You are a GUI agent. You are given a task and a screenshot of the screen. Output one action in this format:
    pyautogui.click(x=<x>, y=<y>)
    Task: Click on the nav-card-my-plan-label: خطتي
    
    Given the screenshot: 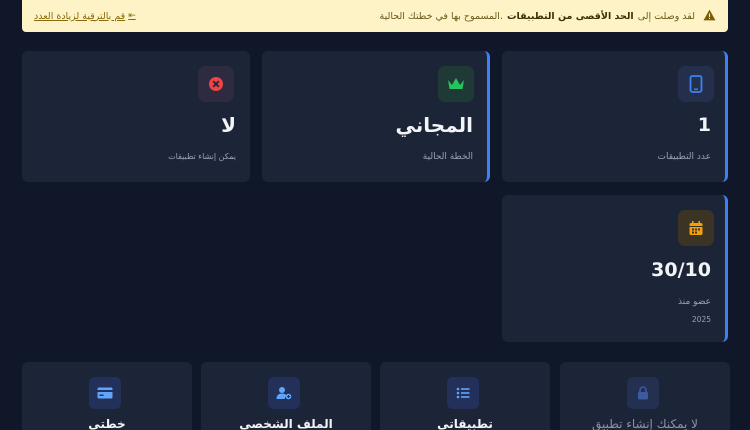 What is the action you would take?
    pyautogui.click(x=107, y=423)
    